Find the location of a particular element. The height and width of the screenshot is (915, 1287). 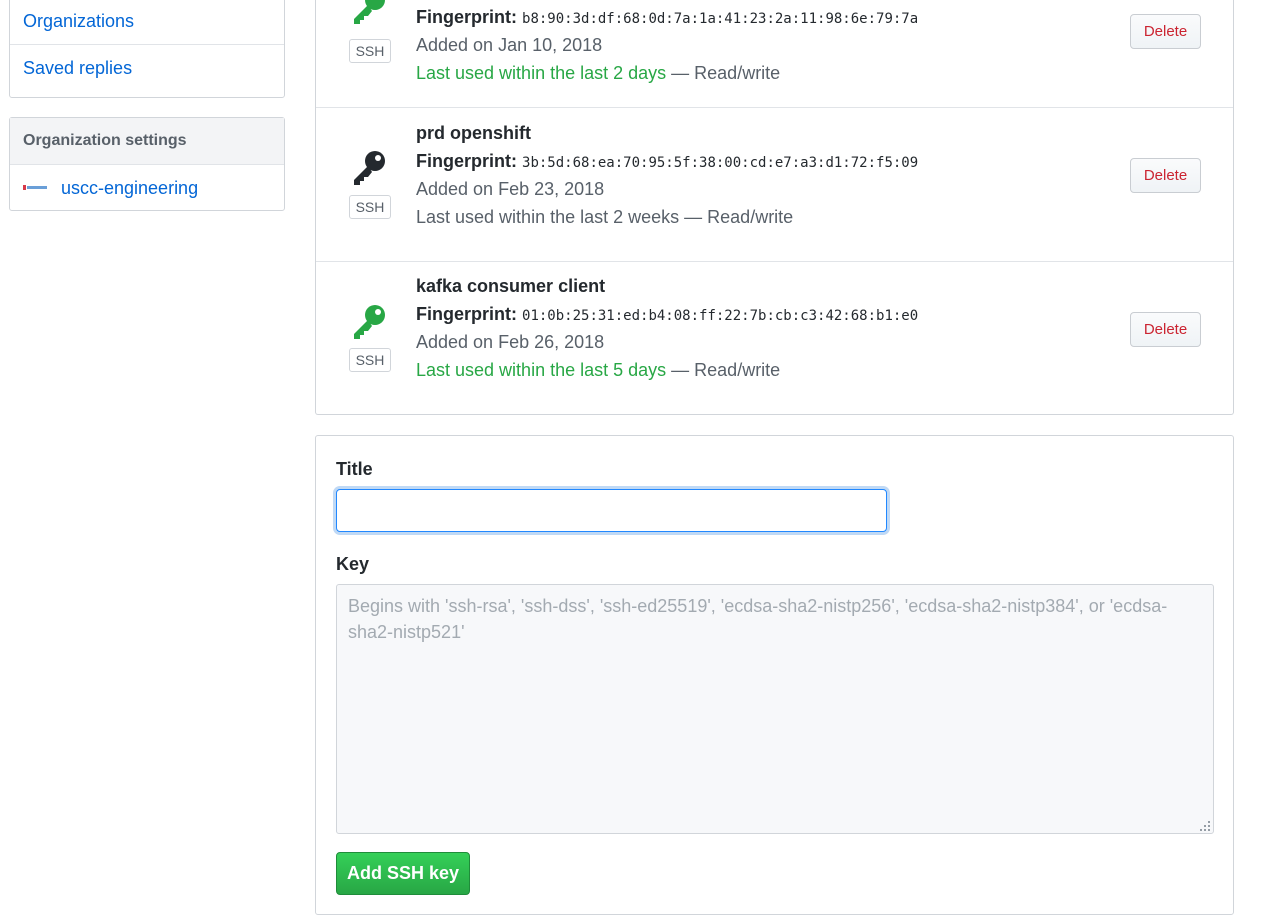

key-label: Key is located at coordinates (353, 564).